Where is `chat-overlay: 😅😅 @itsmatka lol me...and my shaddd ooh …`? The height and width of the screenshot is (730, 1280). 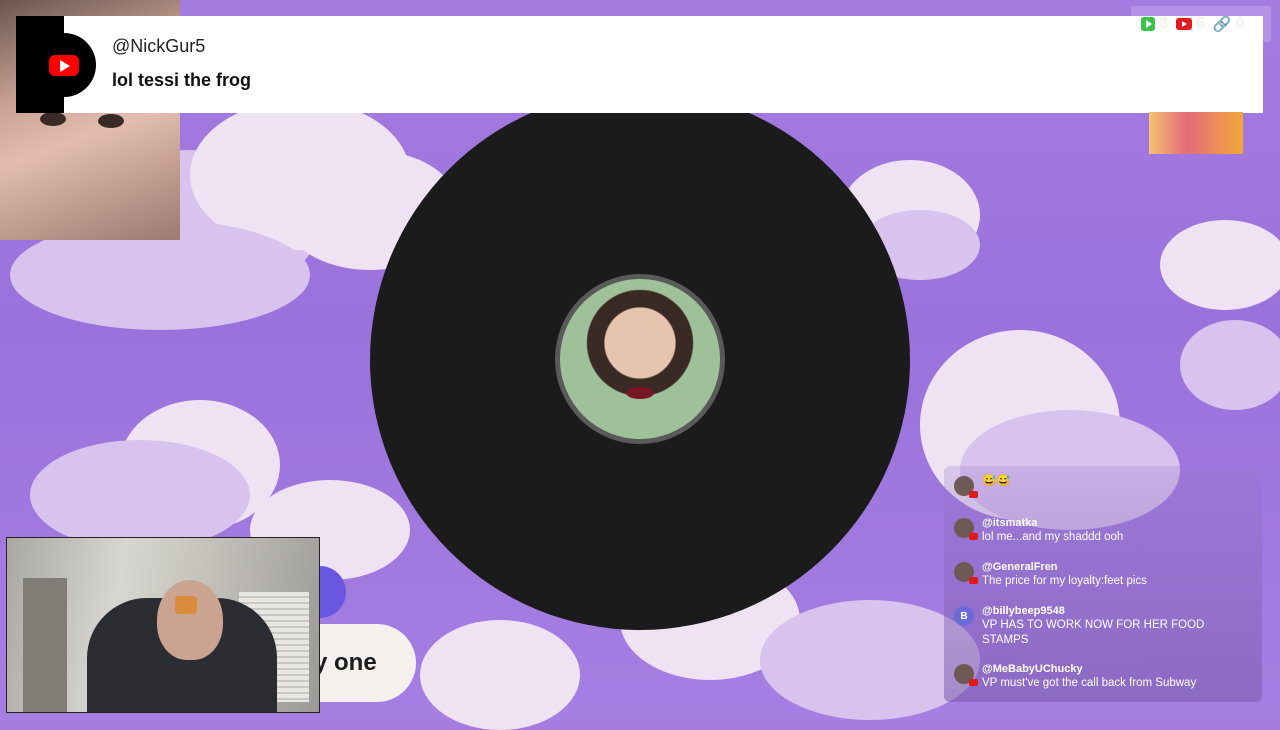
chat-overlay: 😅😅 @itsmatka lol me...and my shaddd ooh … is located at coordinates (1103, 584).